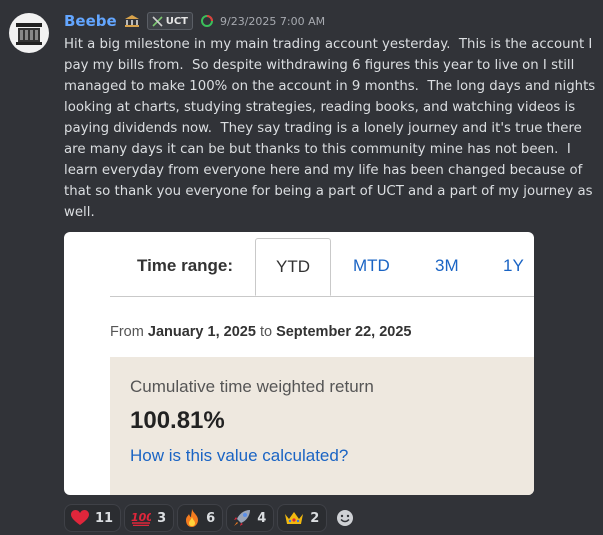 The height and width of the screenshot is (535, 603). Describe the element at coordinates (80, 518) in the screenshot. I see `red-heart-icon` at that location.